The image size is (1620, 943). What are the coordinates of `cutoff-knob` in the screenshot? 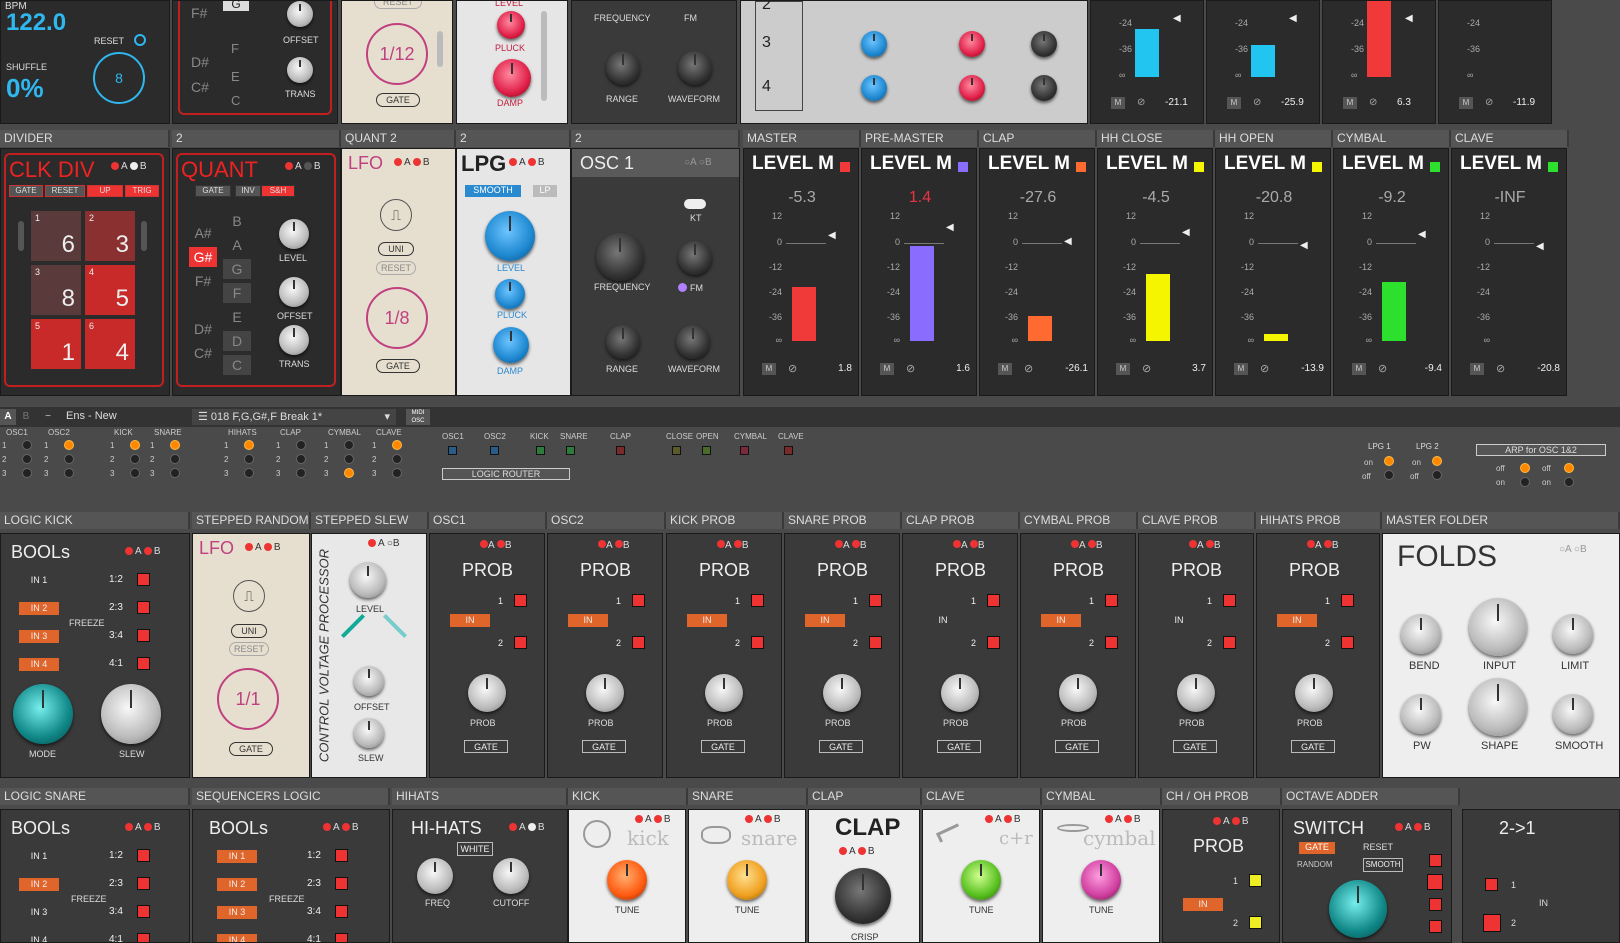 It's located at (511, 876).